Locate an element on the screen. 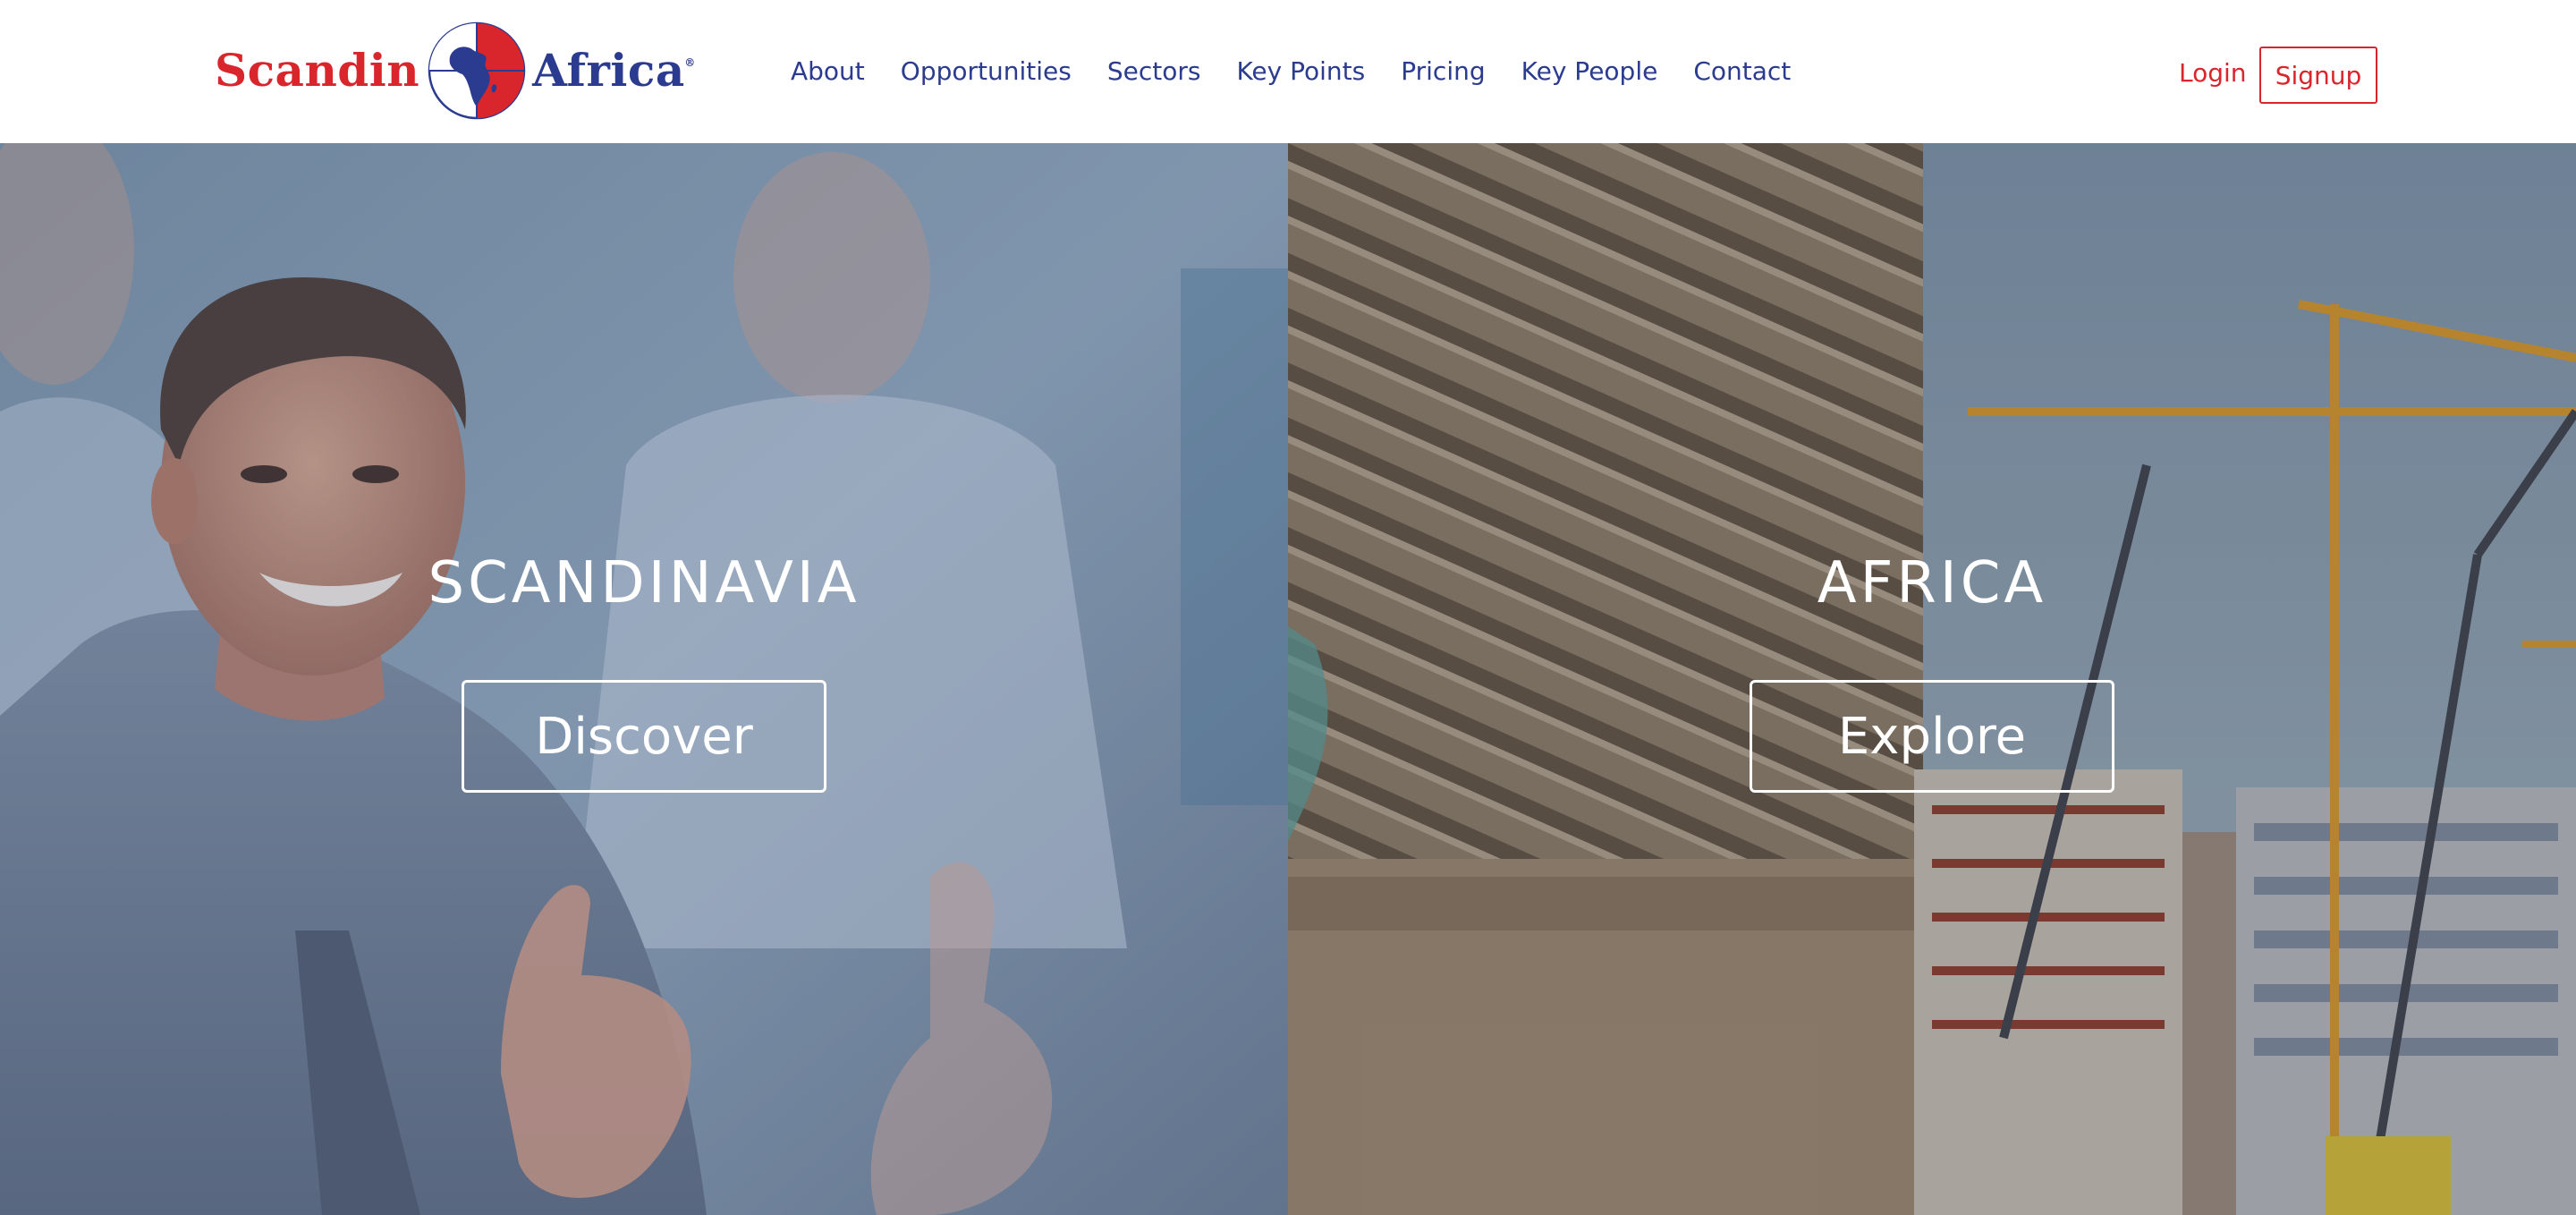 This screenshot has height=1215, width=2576. nav-key-points: Key Points is located at coordinates (1300, 72).